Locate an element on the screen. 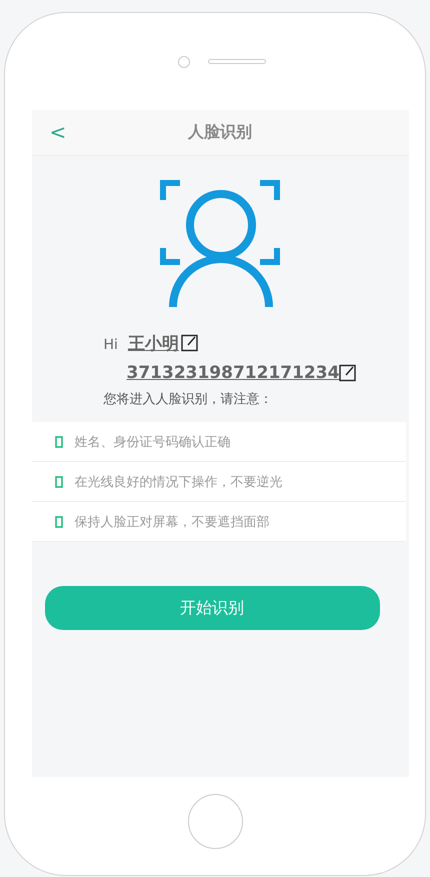  start-button: 开始识别 is located at coordinates (212, 608).